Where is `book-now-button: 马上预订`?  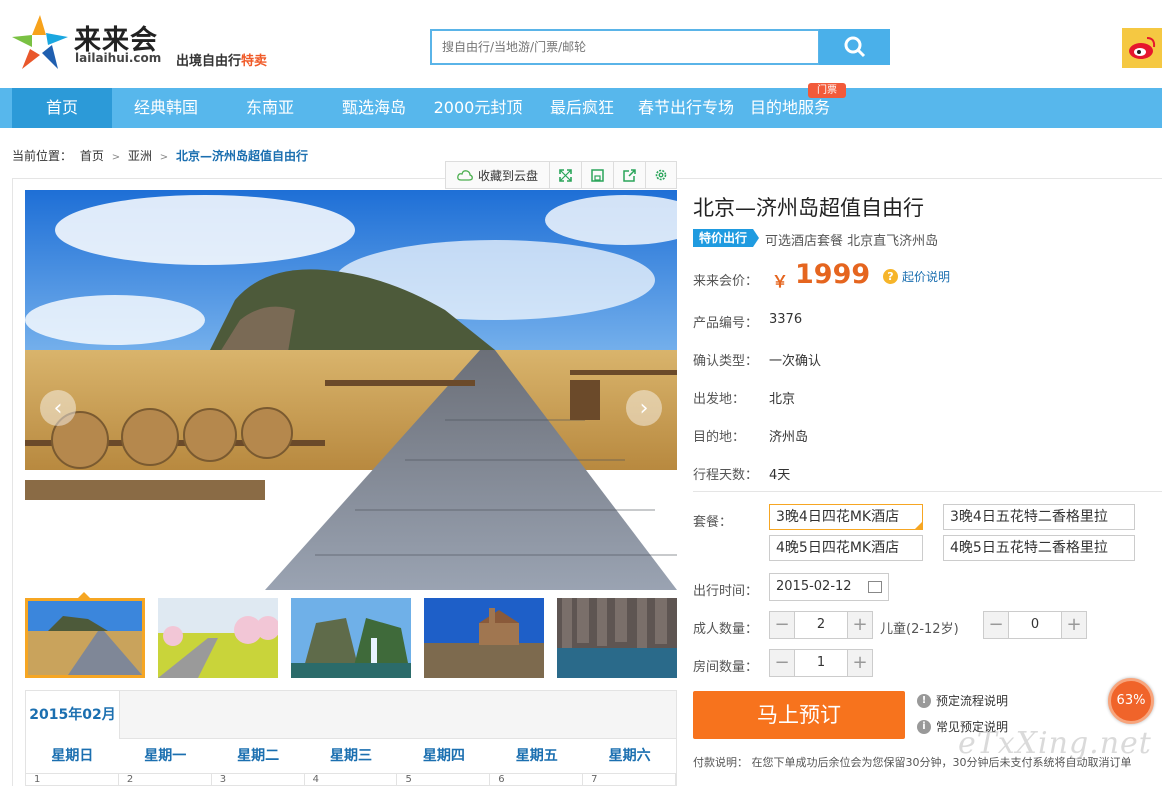 book-now-button: 马上预订 is located at coordinates (799, 715).